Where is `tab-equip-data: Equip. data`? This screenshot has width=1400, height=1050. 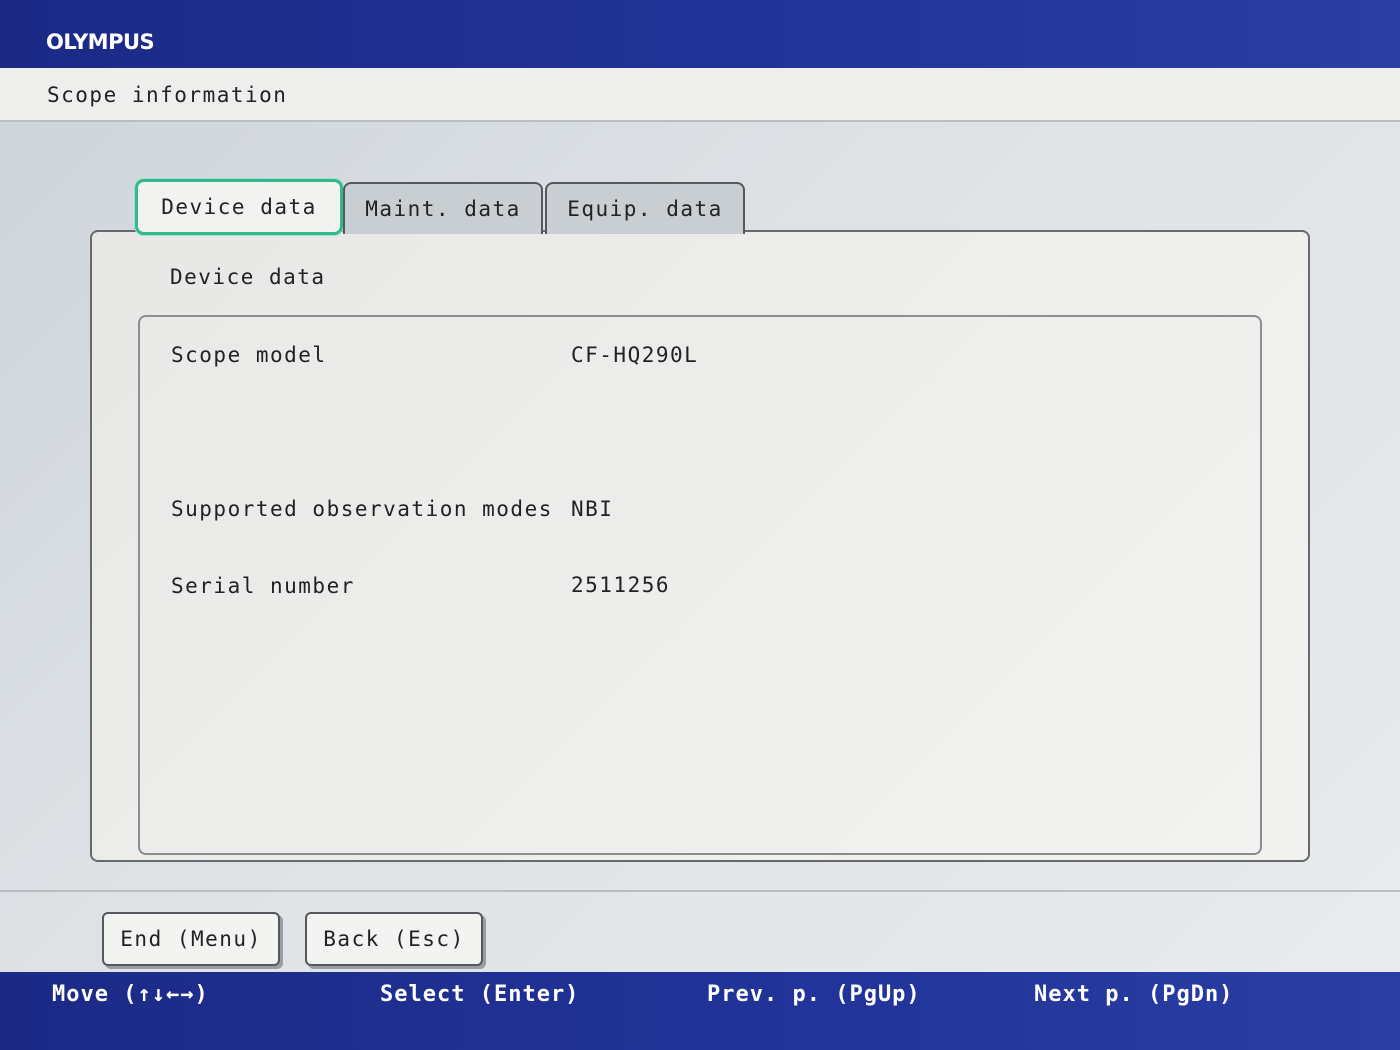 tab-equip-data: Equip. data is located at coordinates (645, 208).